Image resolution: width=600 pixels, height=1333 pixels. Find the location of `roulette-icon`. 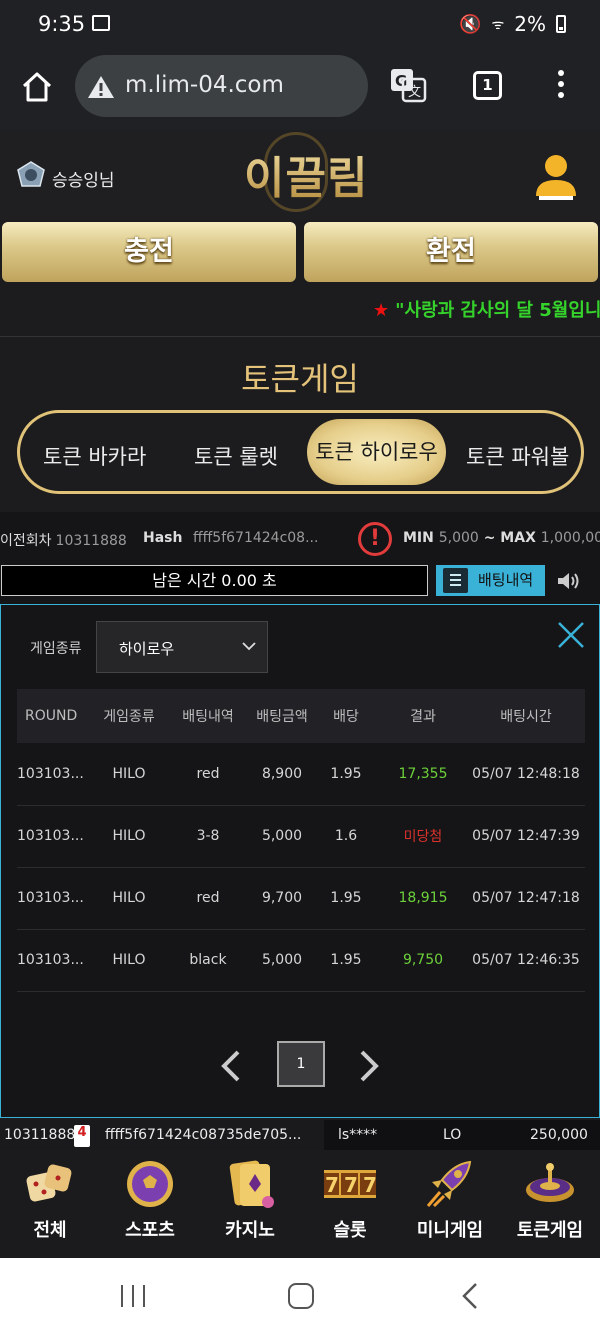

roulette-icon is located at coordinates (550, 1182).